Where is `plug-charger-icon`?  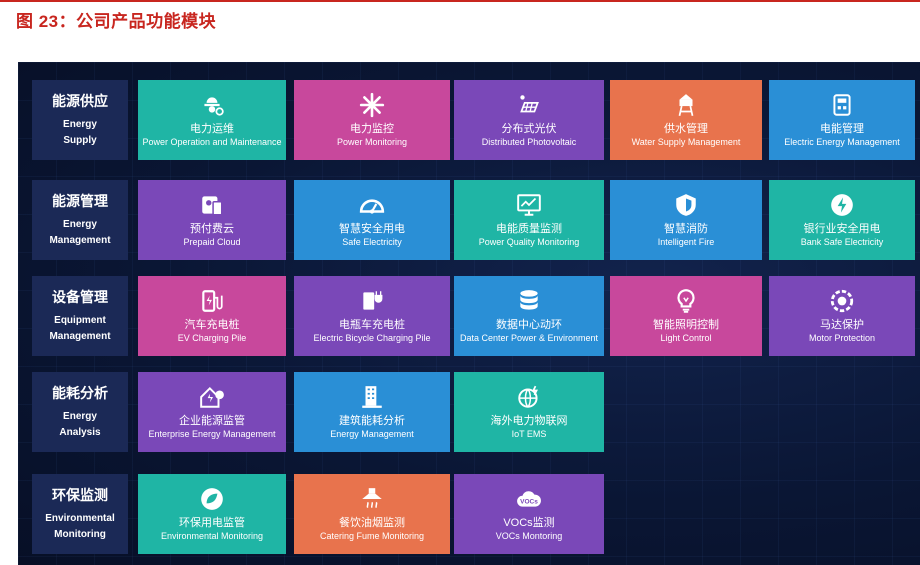
plug-charger-icon is located at coordinates (372, 301).